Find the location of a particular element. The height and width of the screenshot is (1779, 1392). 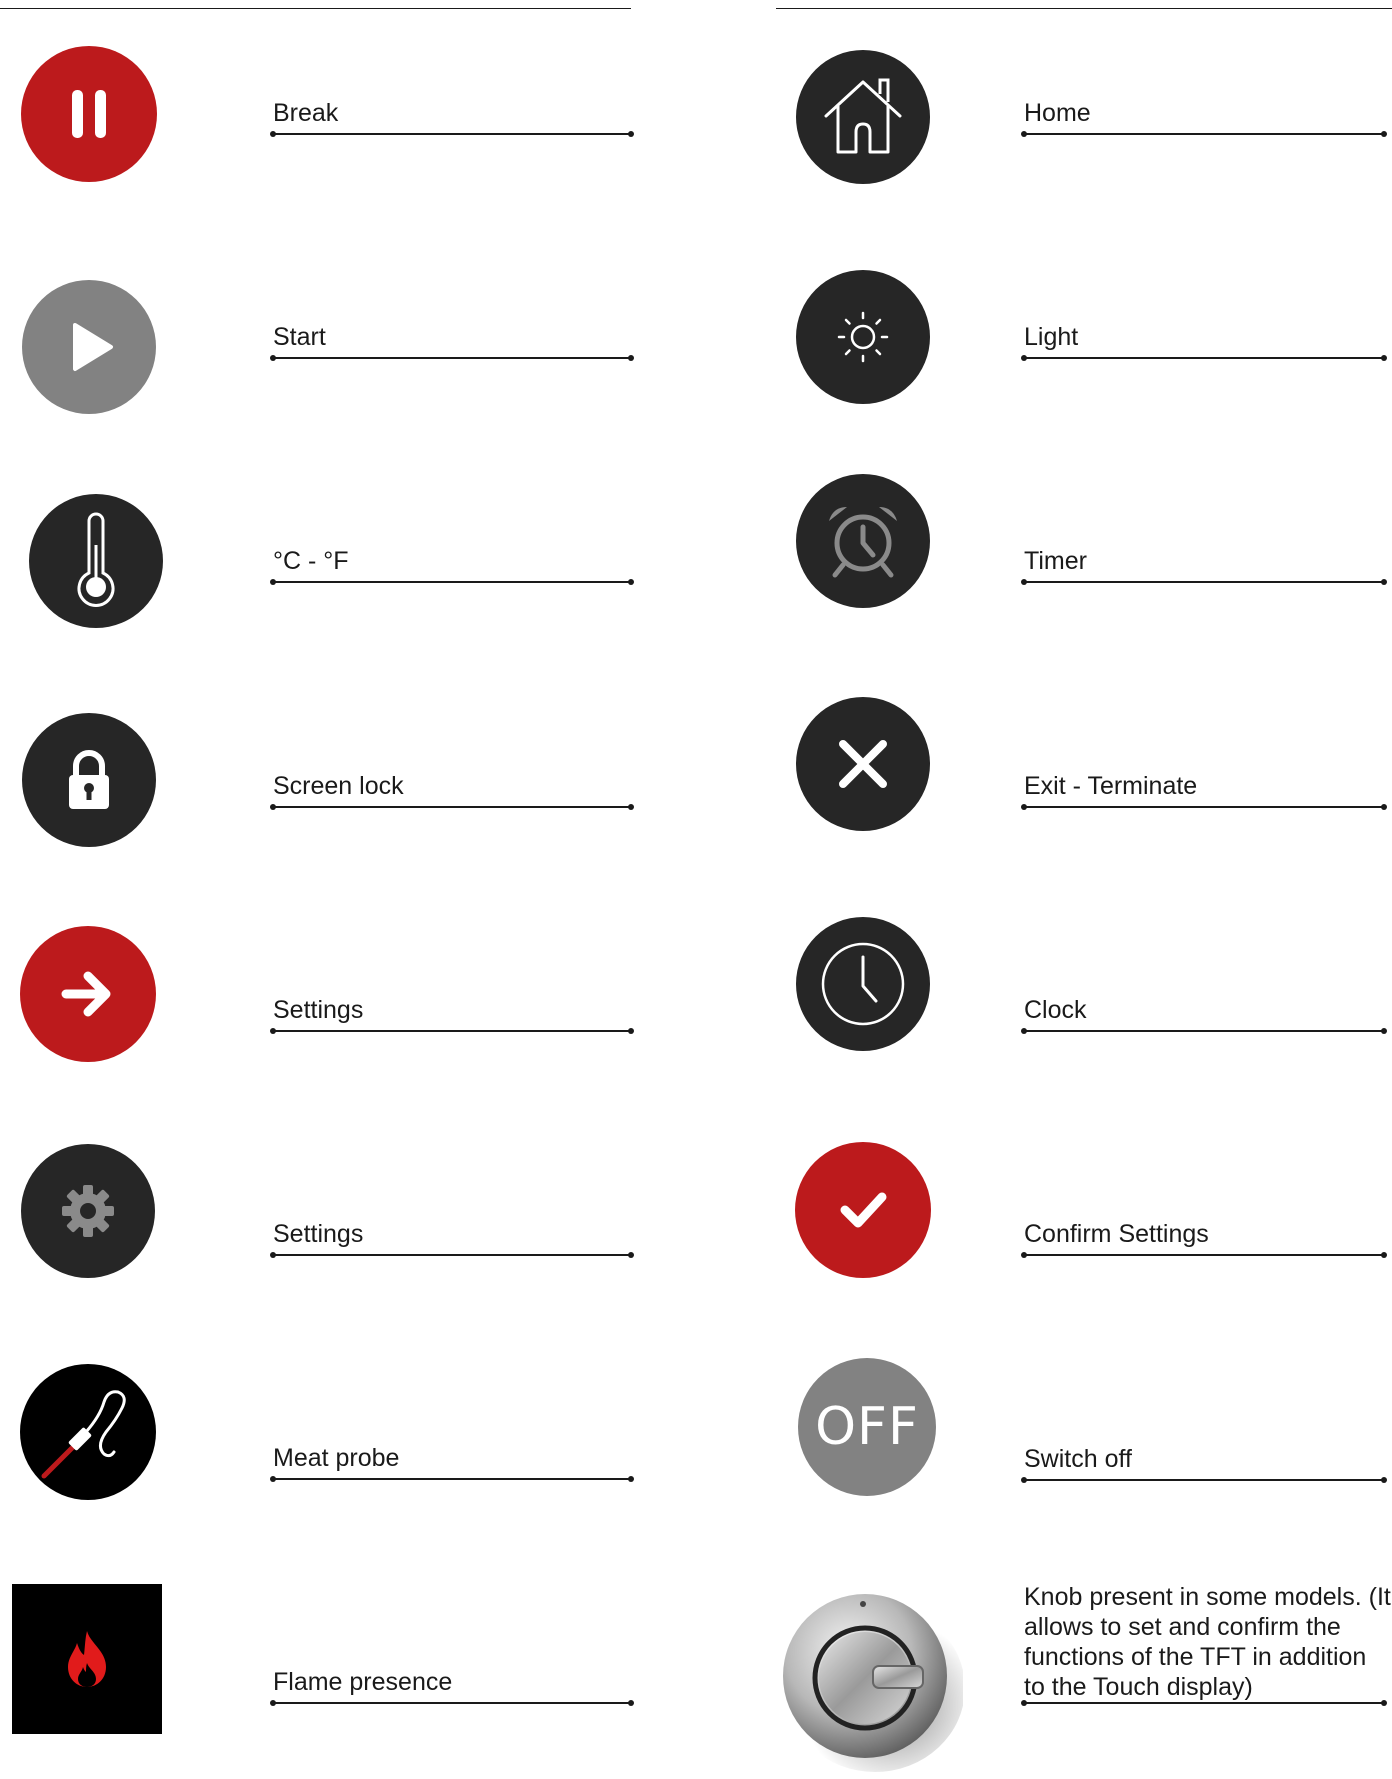

break-label: Break is located at coordinates (306, 113).